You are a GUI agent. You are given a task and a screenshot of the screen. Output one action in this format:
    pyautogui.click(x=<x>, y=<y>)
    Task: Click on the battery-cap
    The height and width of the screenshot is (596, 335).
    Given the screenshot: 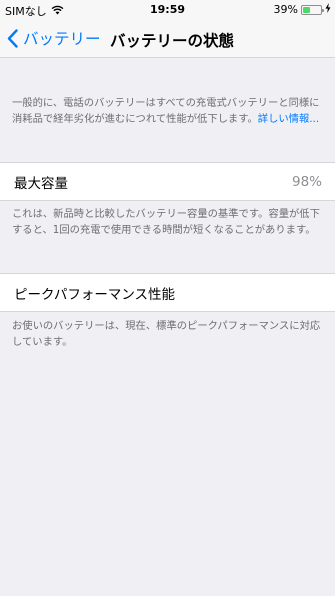 What is the action you would take?
    pyautogui.click(x=323, y=10)
    